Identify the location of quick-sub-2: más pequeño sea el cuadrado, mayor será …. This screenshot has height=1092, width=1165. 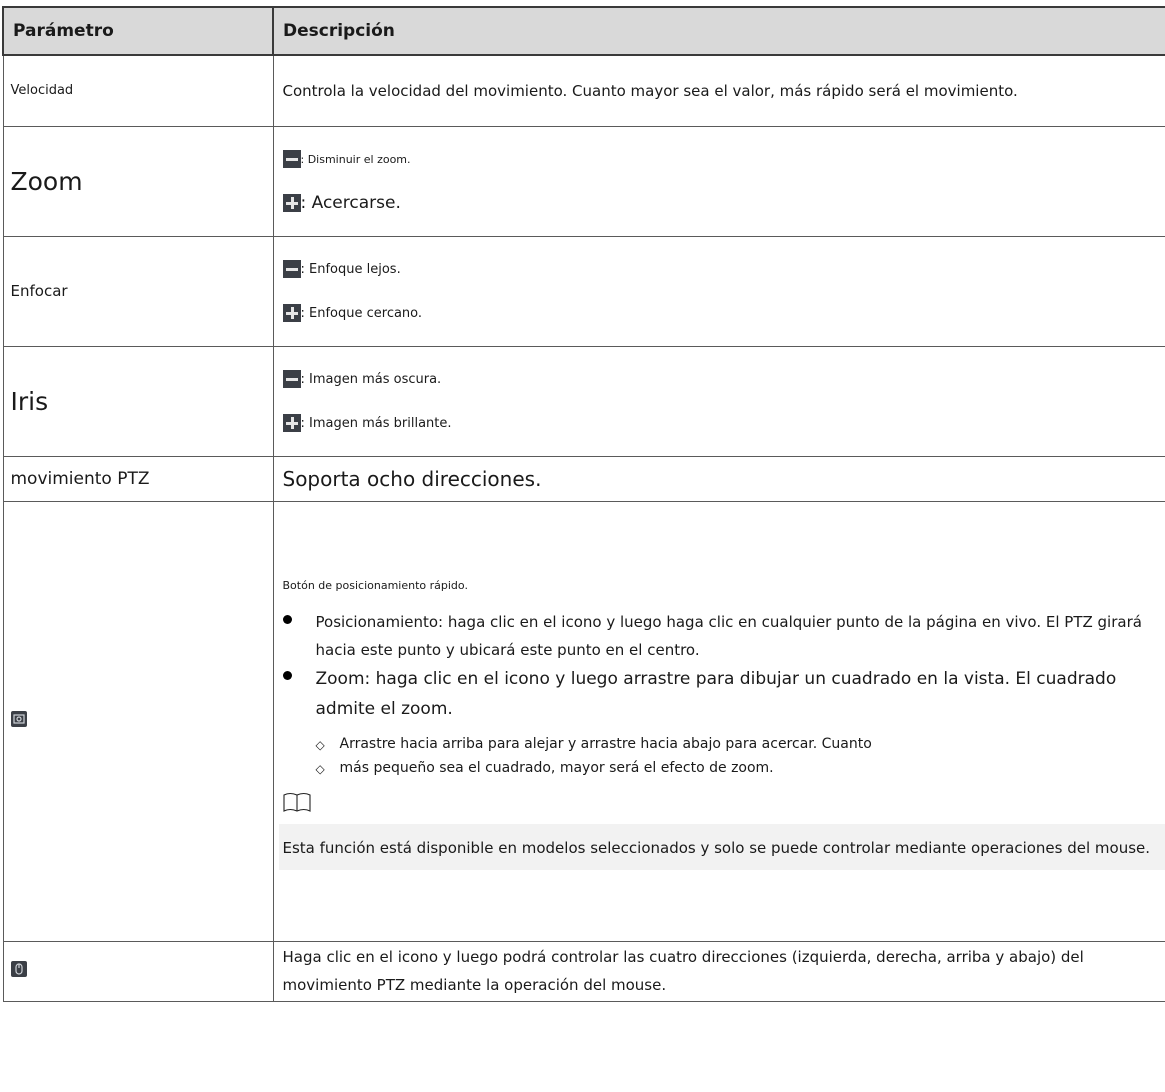
(556, 767).